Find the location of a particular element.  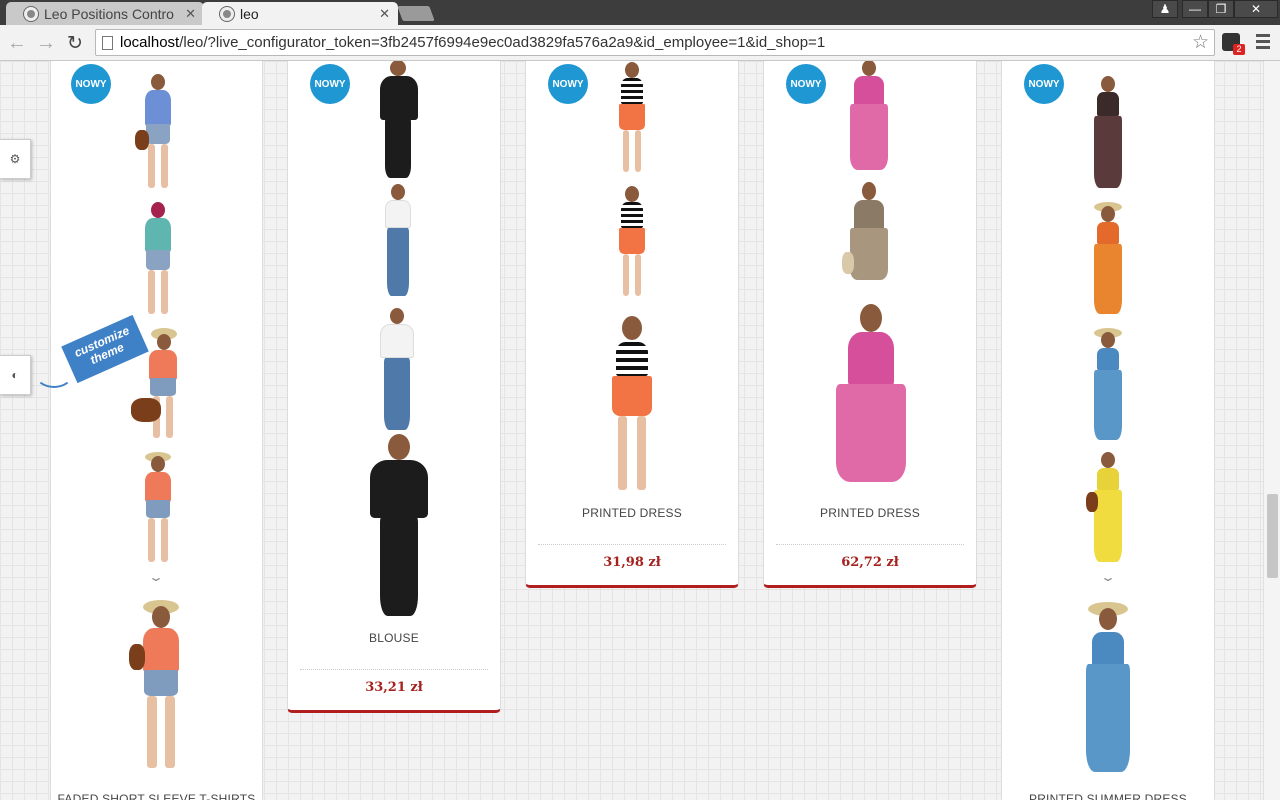

gears-icon: ⚙ is located at coordinates (15, 159).